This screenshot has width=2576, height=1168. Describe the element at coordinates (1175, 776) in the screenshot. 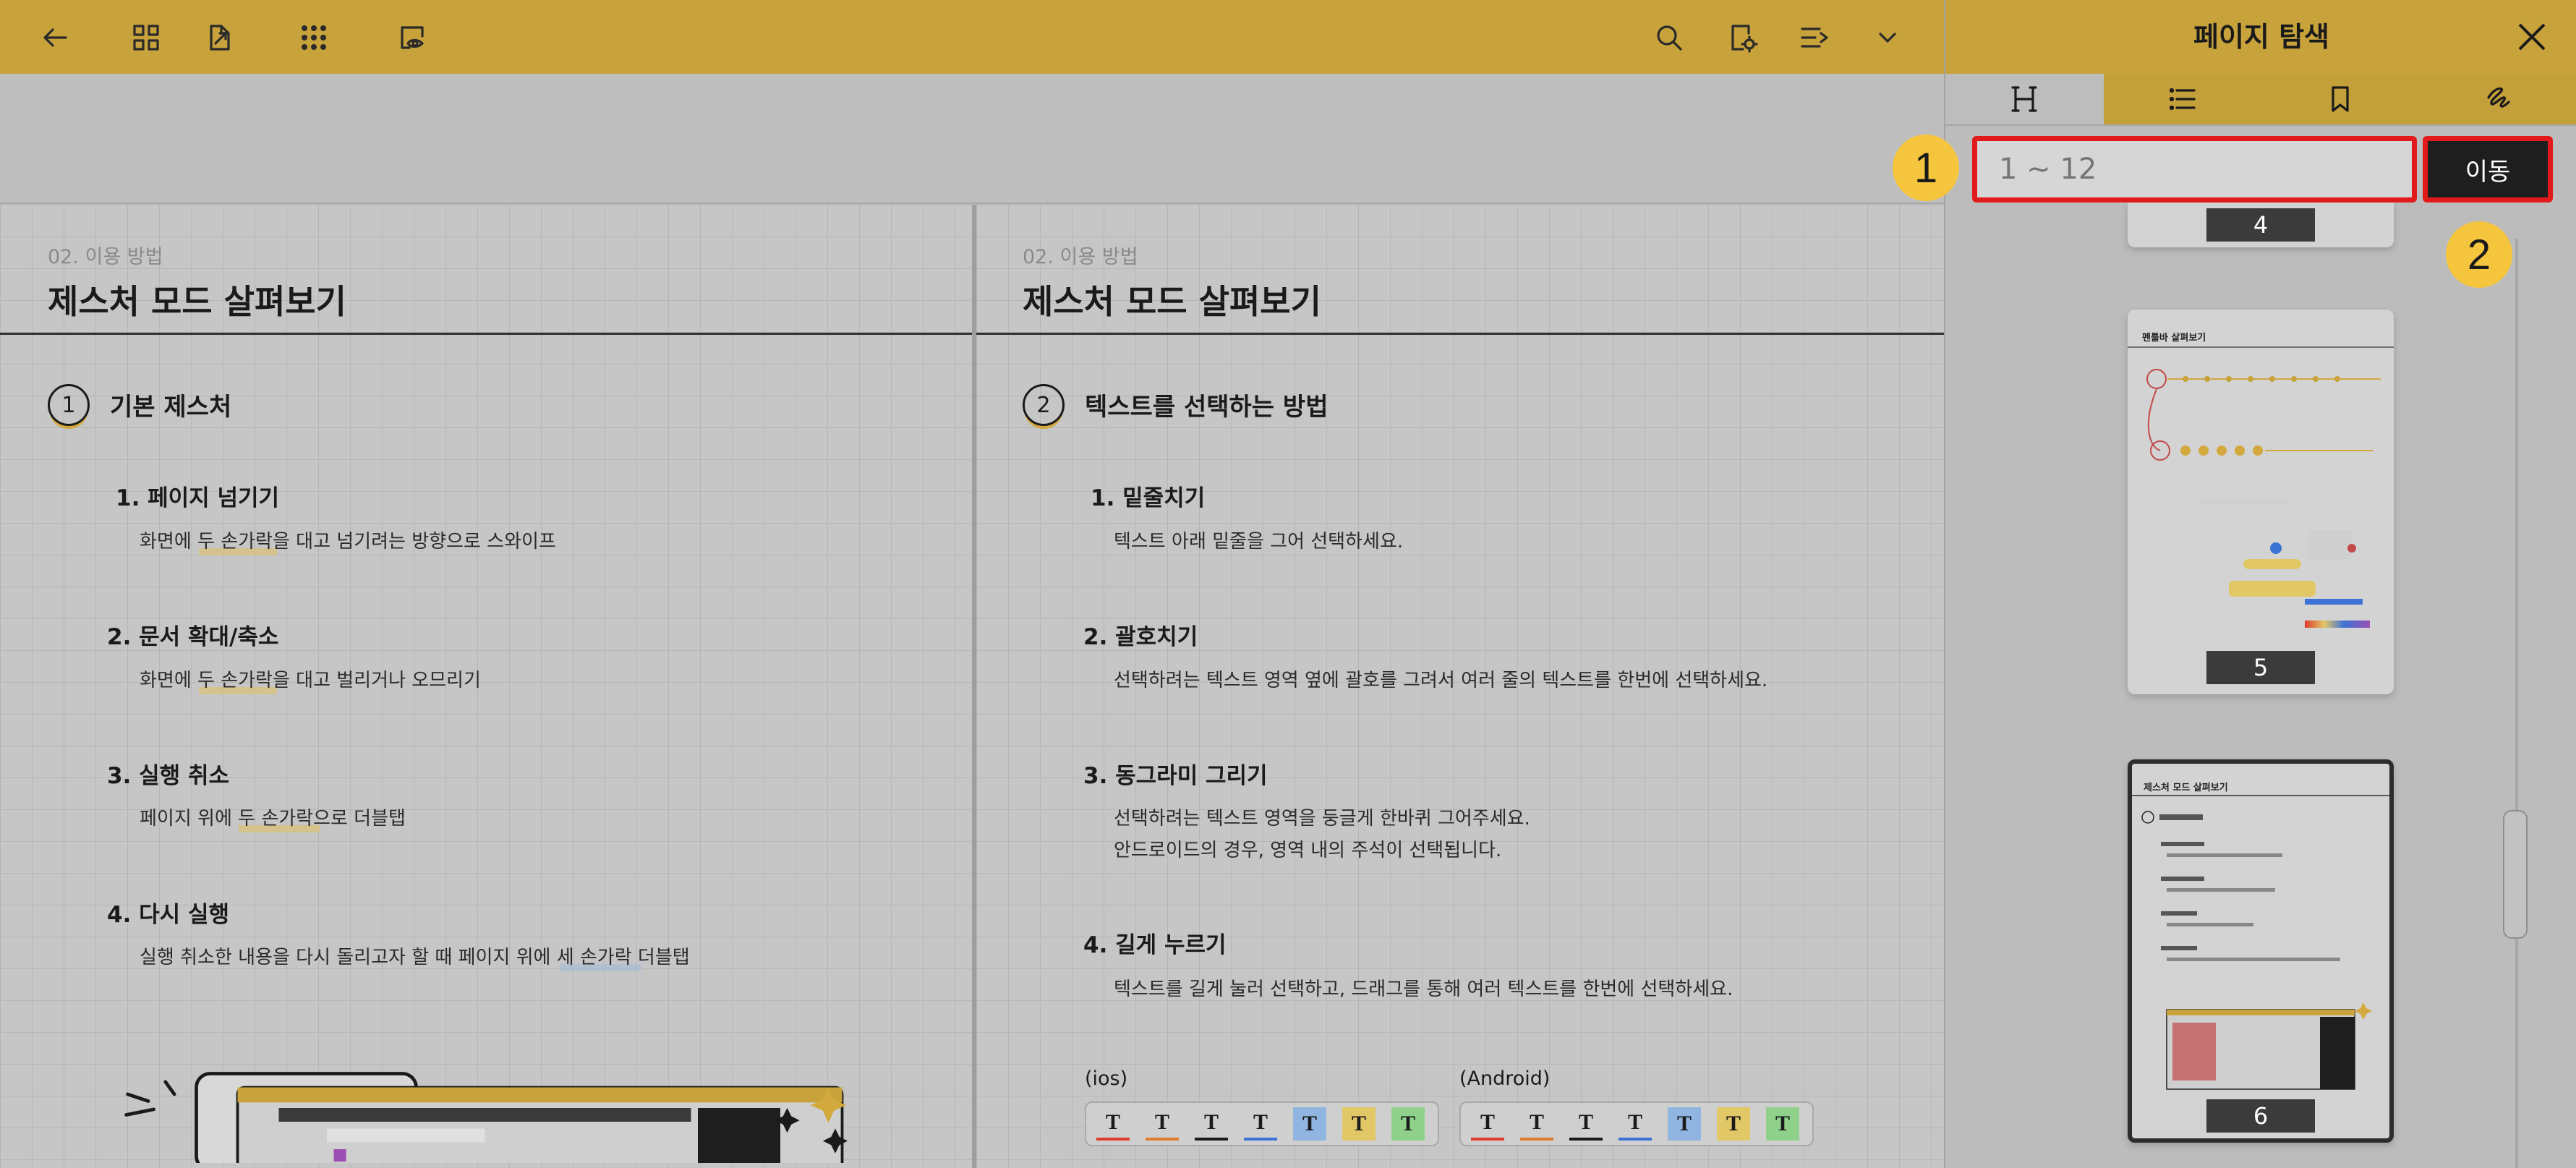

I see `item-heading: 3. 동그라미 그리기` at that location.